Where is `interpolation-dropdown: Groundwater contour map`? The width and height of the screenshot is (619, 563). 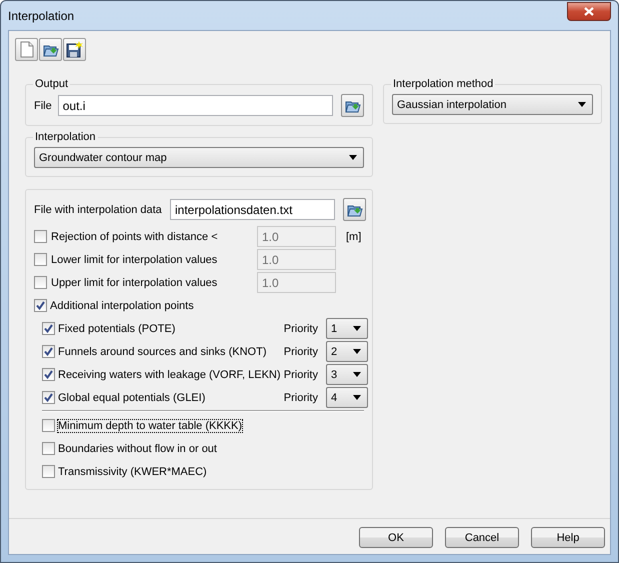 interpolation-dropdown: Groundwater contour map is located at coordinates (199, 157).